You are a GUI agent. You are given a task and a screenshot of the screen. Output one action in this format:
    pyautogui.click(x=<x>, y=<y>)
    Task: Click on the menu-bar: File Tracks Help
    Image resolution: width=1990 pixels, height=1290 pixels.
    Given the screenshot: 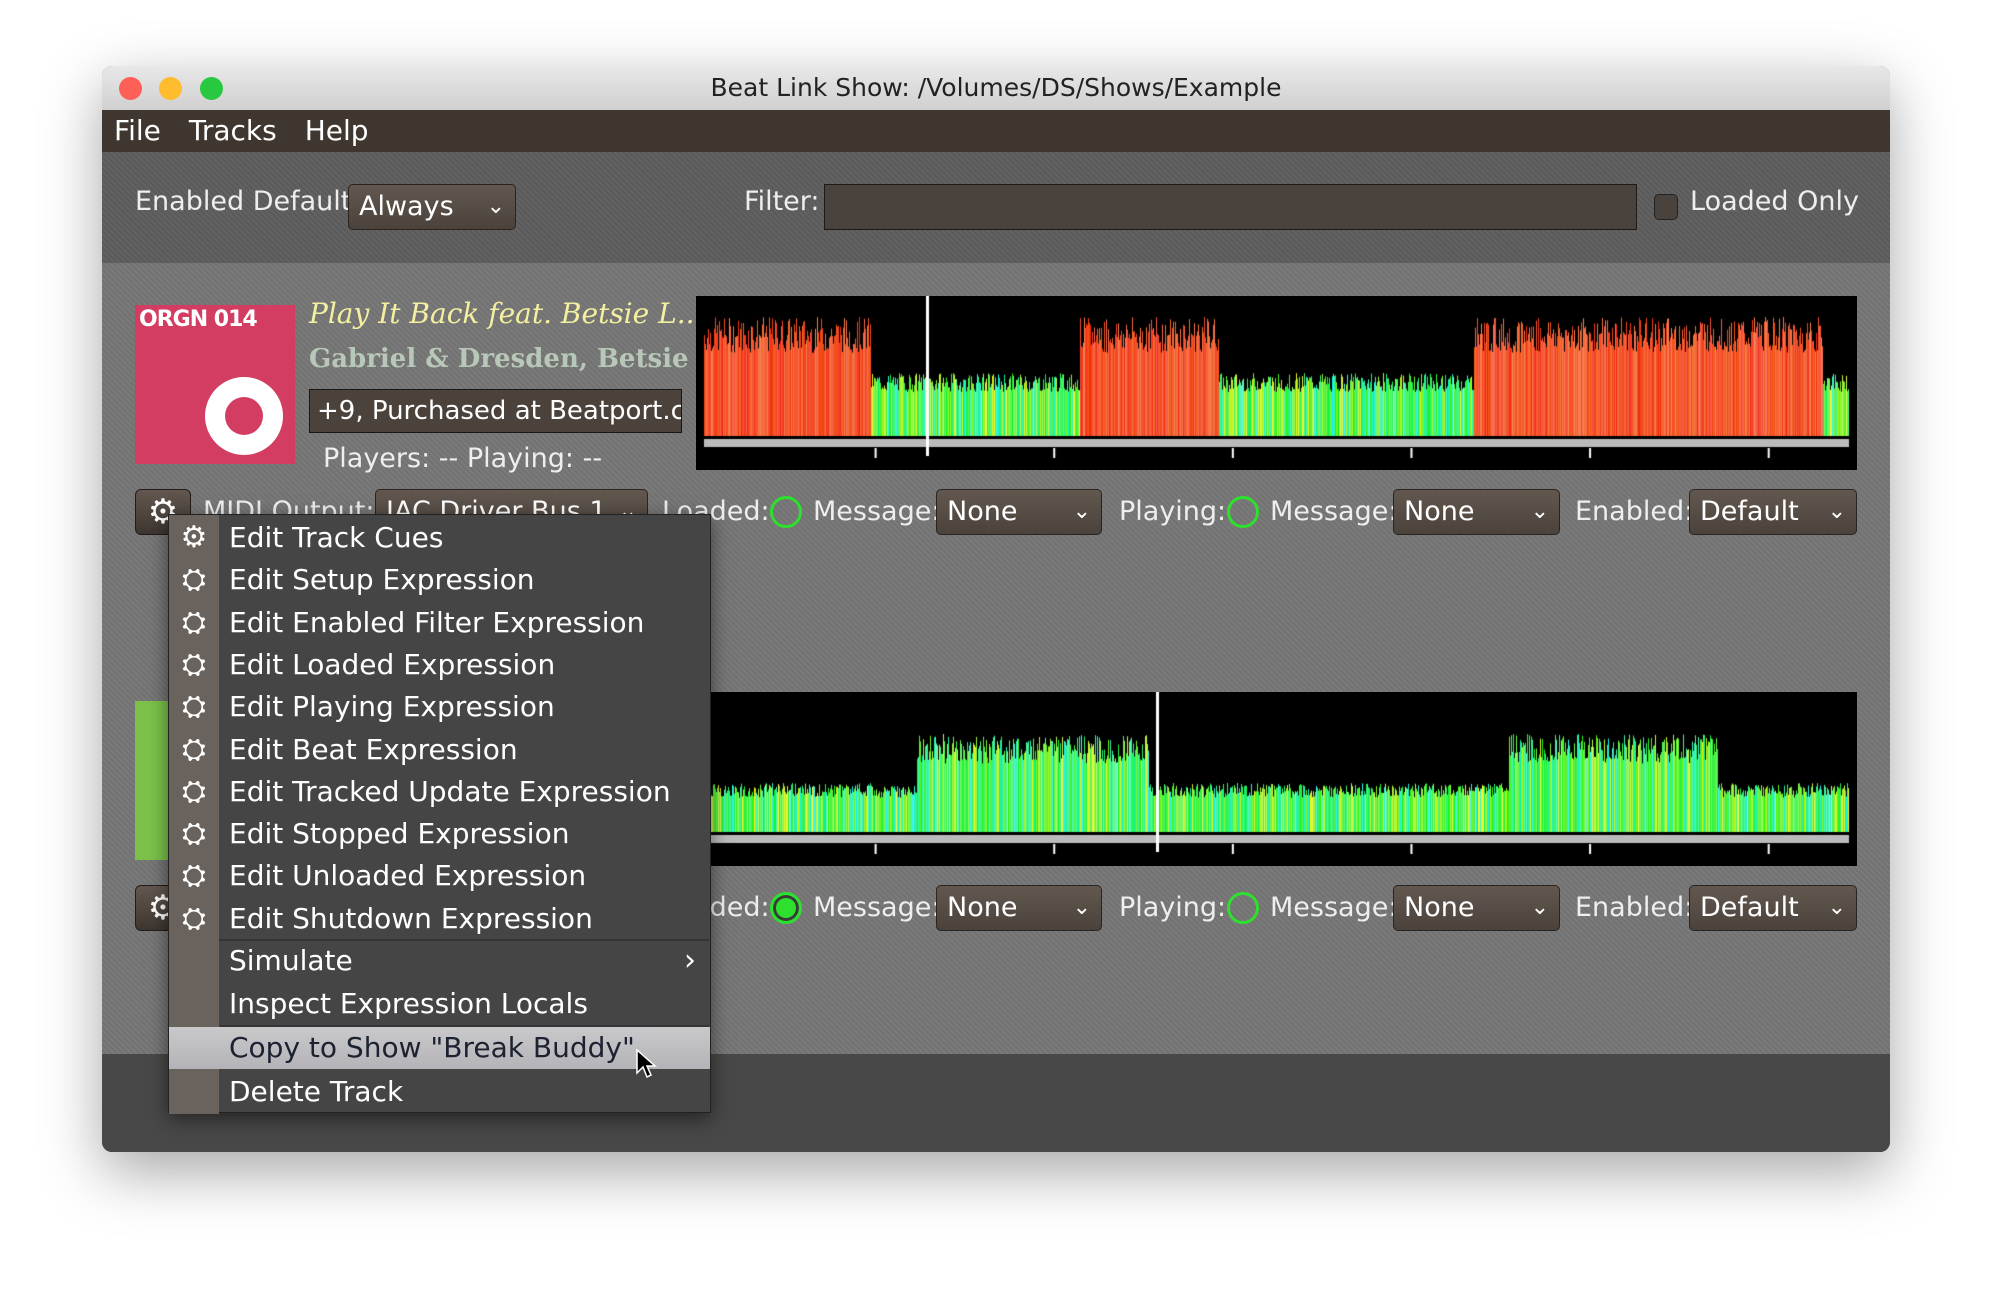 What is the action you would take?
    pyautogui.click(x=996, y=131)
    